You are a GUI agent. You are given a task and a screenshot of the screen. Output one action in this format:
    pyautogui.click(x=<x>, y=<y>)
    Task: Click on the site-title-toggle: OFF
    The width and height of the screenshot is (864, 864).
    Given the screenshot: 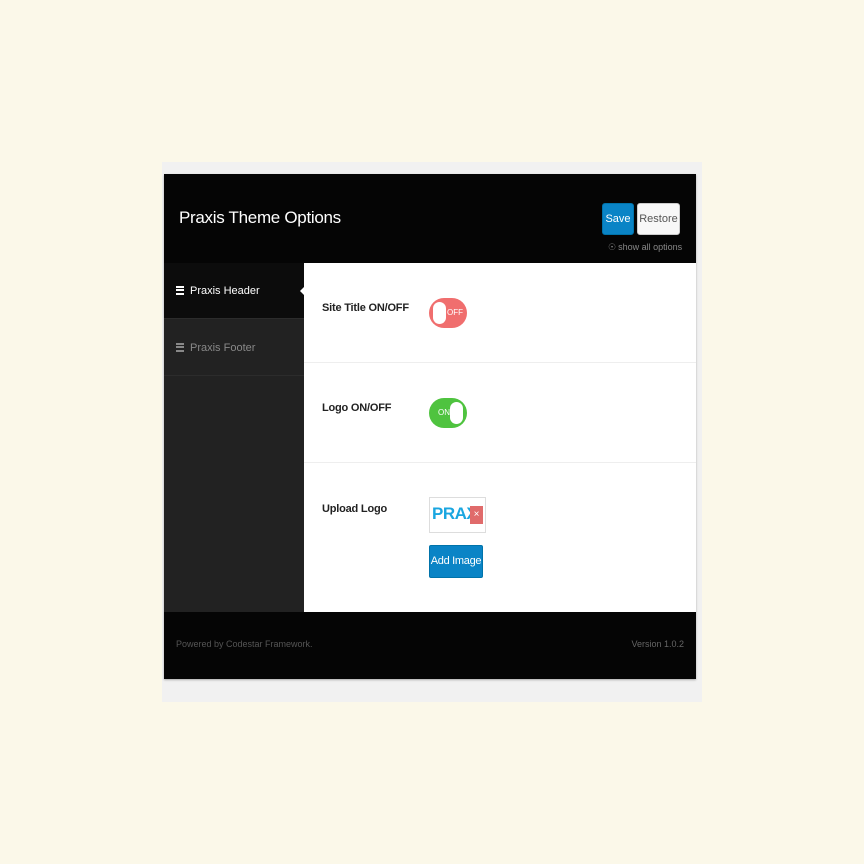 What is the action you would take?
    pyautogui.click(x=448, y=313)
    